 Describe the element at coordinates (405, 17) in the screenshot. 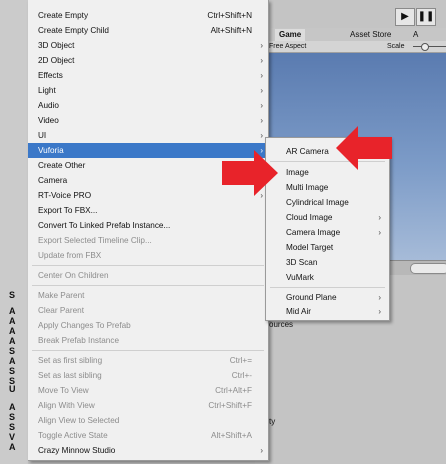

I see `play-button: ▶` at that location.